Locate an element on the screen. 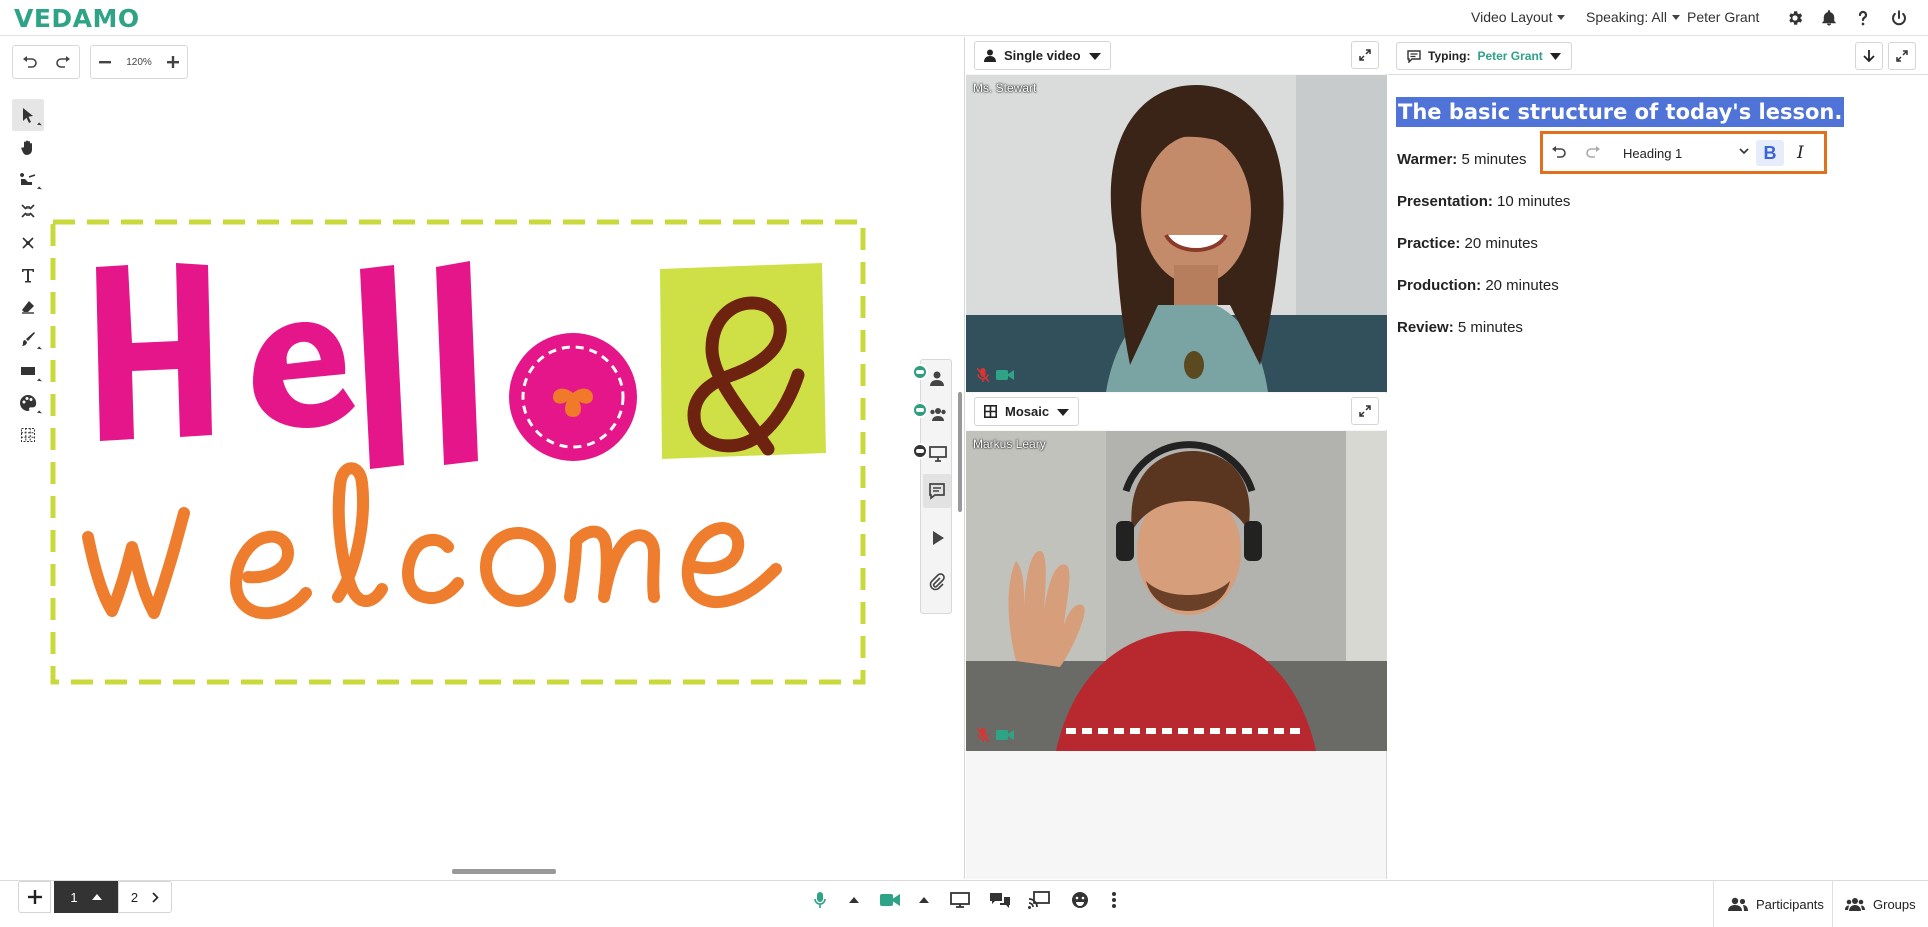 The height and width of the screenshot is (927, 1928). groups-label: Groups is located at coordinates (1894, 904).